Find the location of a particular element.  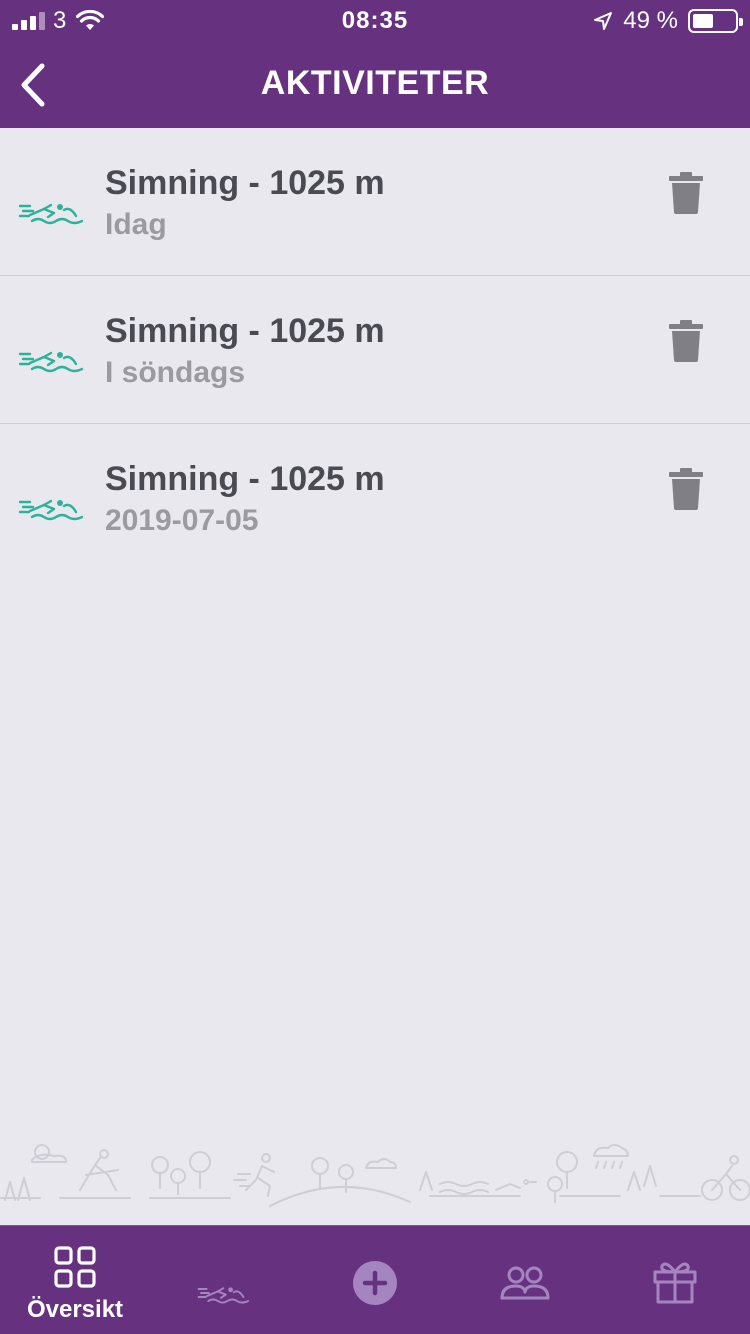

battery-percent: 49 % is located at coordinates (650, 20).